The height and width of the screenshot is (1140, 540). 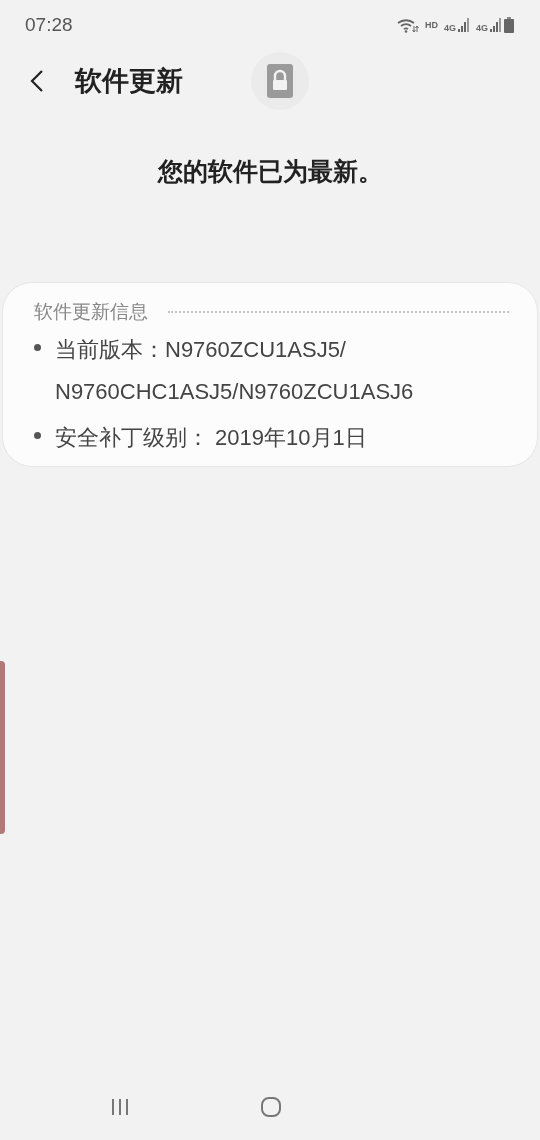 What do you see at coordinates (120, 1107) in the screenshot?
I see `recent-apps-icon` at bounding box center [120, 1107].